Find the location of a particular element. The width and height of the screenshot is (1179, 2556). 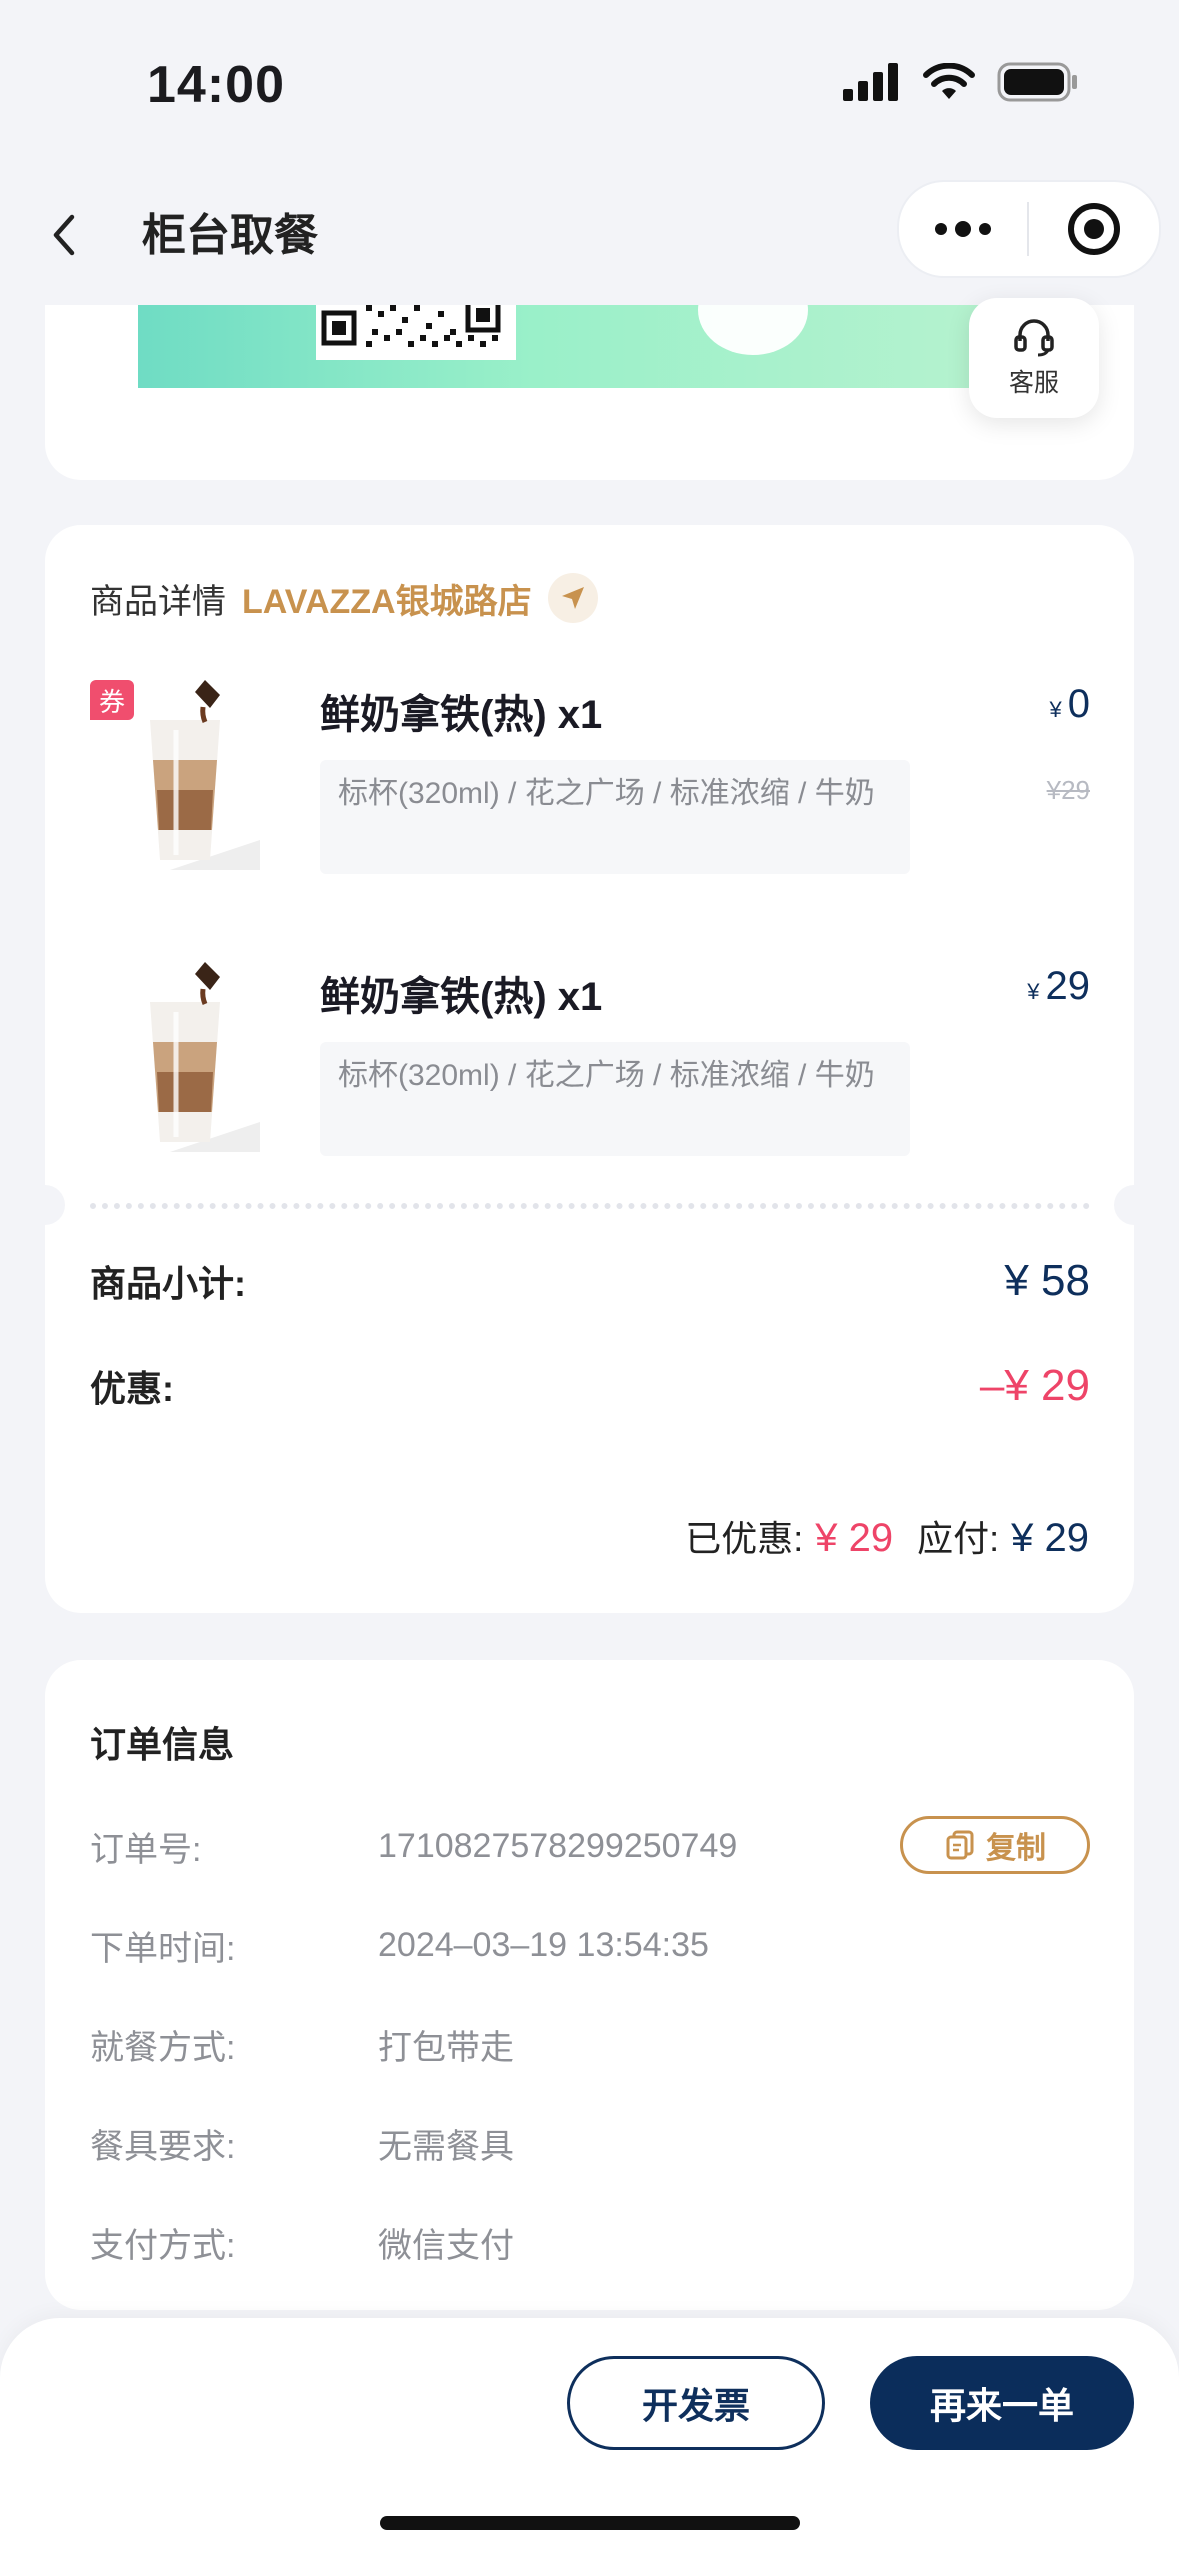

payable-value: ¥ 29 is located at coordinates (1050, 1538).